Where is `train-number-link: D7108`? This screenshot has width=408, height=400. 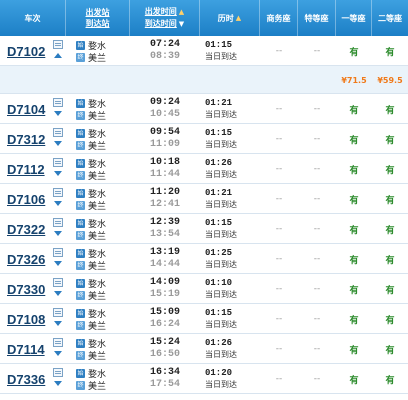 train-number-link: D7108 is located at coordinates (22, 319).